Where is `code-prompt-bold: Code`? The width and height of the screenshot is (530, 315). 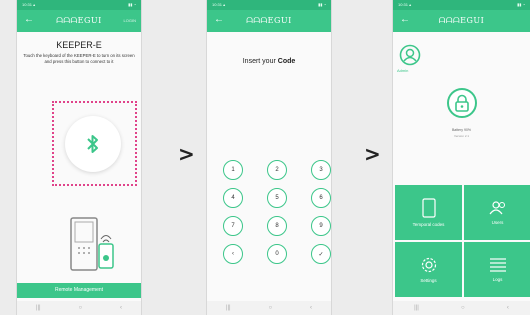
code-prompt-bold: Code is located at coordinates (286, 61).